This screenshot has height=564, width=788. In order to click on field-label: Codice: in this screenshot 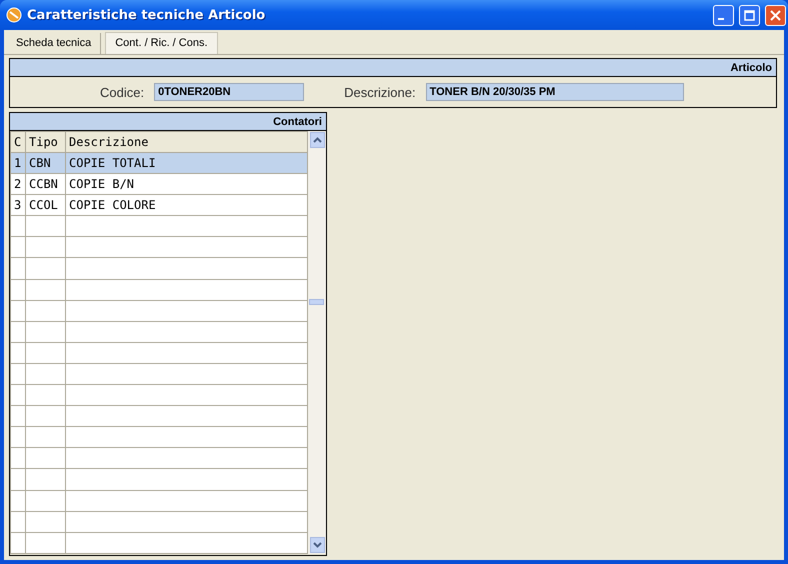, I will do `click(122, 92)`.